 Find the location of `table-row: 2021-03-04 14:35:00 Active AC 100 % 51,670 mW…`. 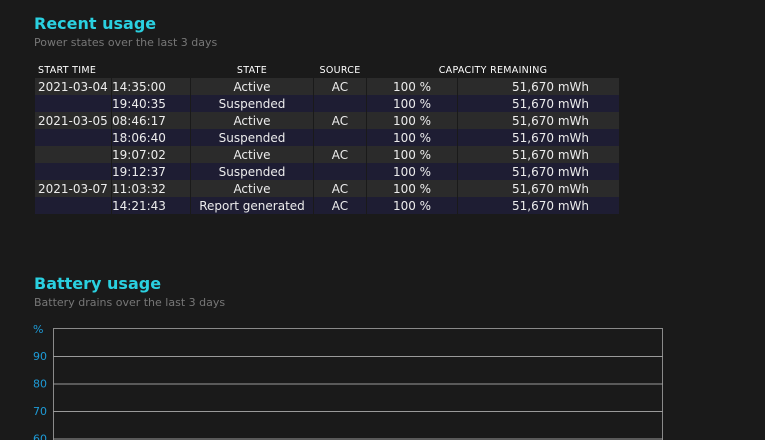

table-row: 2021-03-04 14:35:00 Active AC 100 % 51,670 mW… is located at coordinates (327, 86).